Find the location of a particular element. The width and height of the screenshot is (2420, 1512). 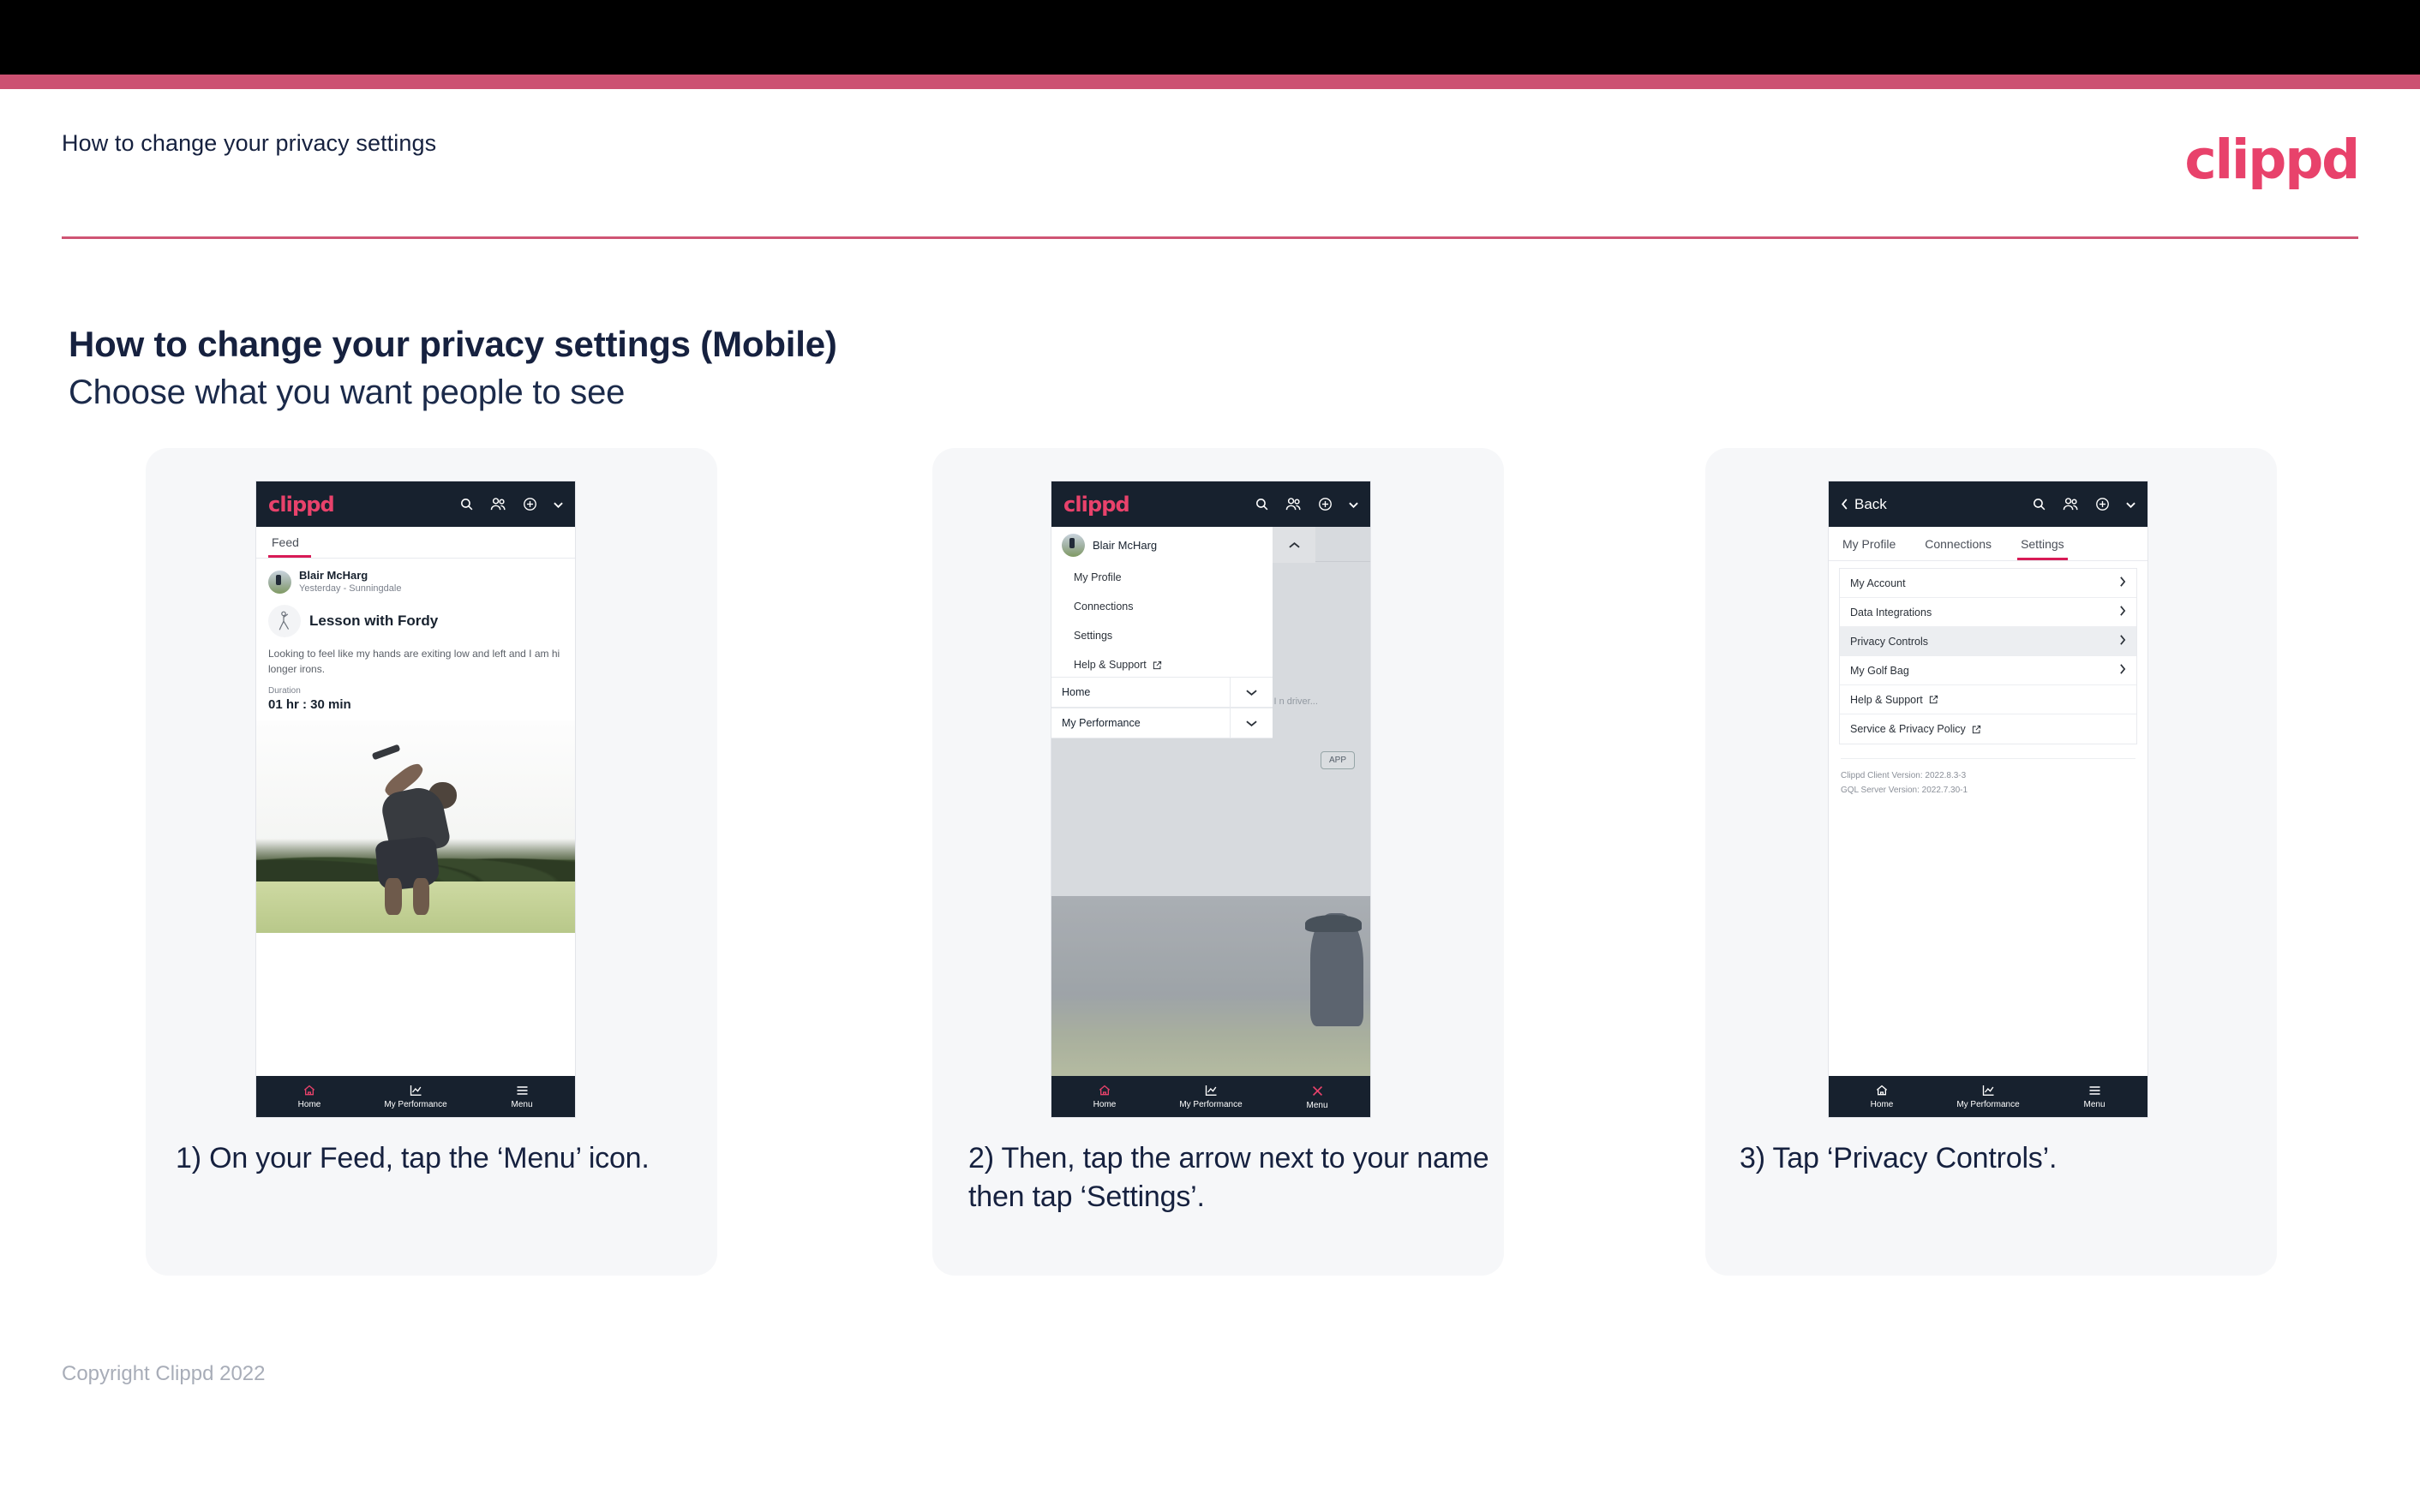

tab-label: Connections is located at coordinates (1958, 544).